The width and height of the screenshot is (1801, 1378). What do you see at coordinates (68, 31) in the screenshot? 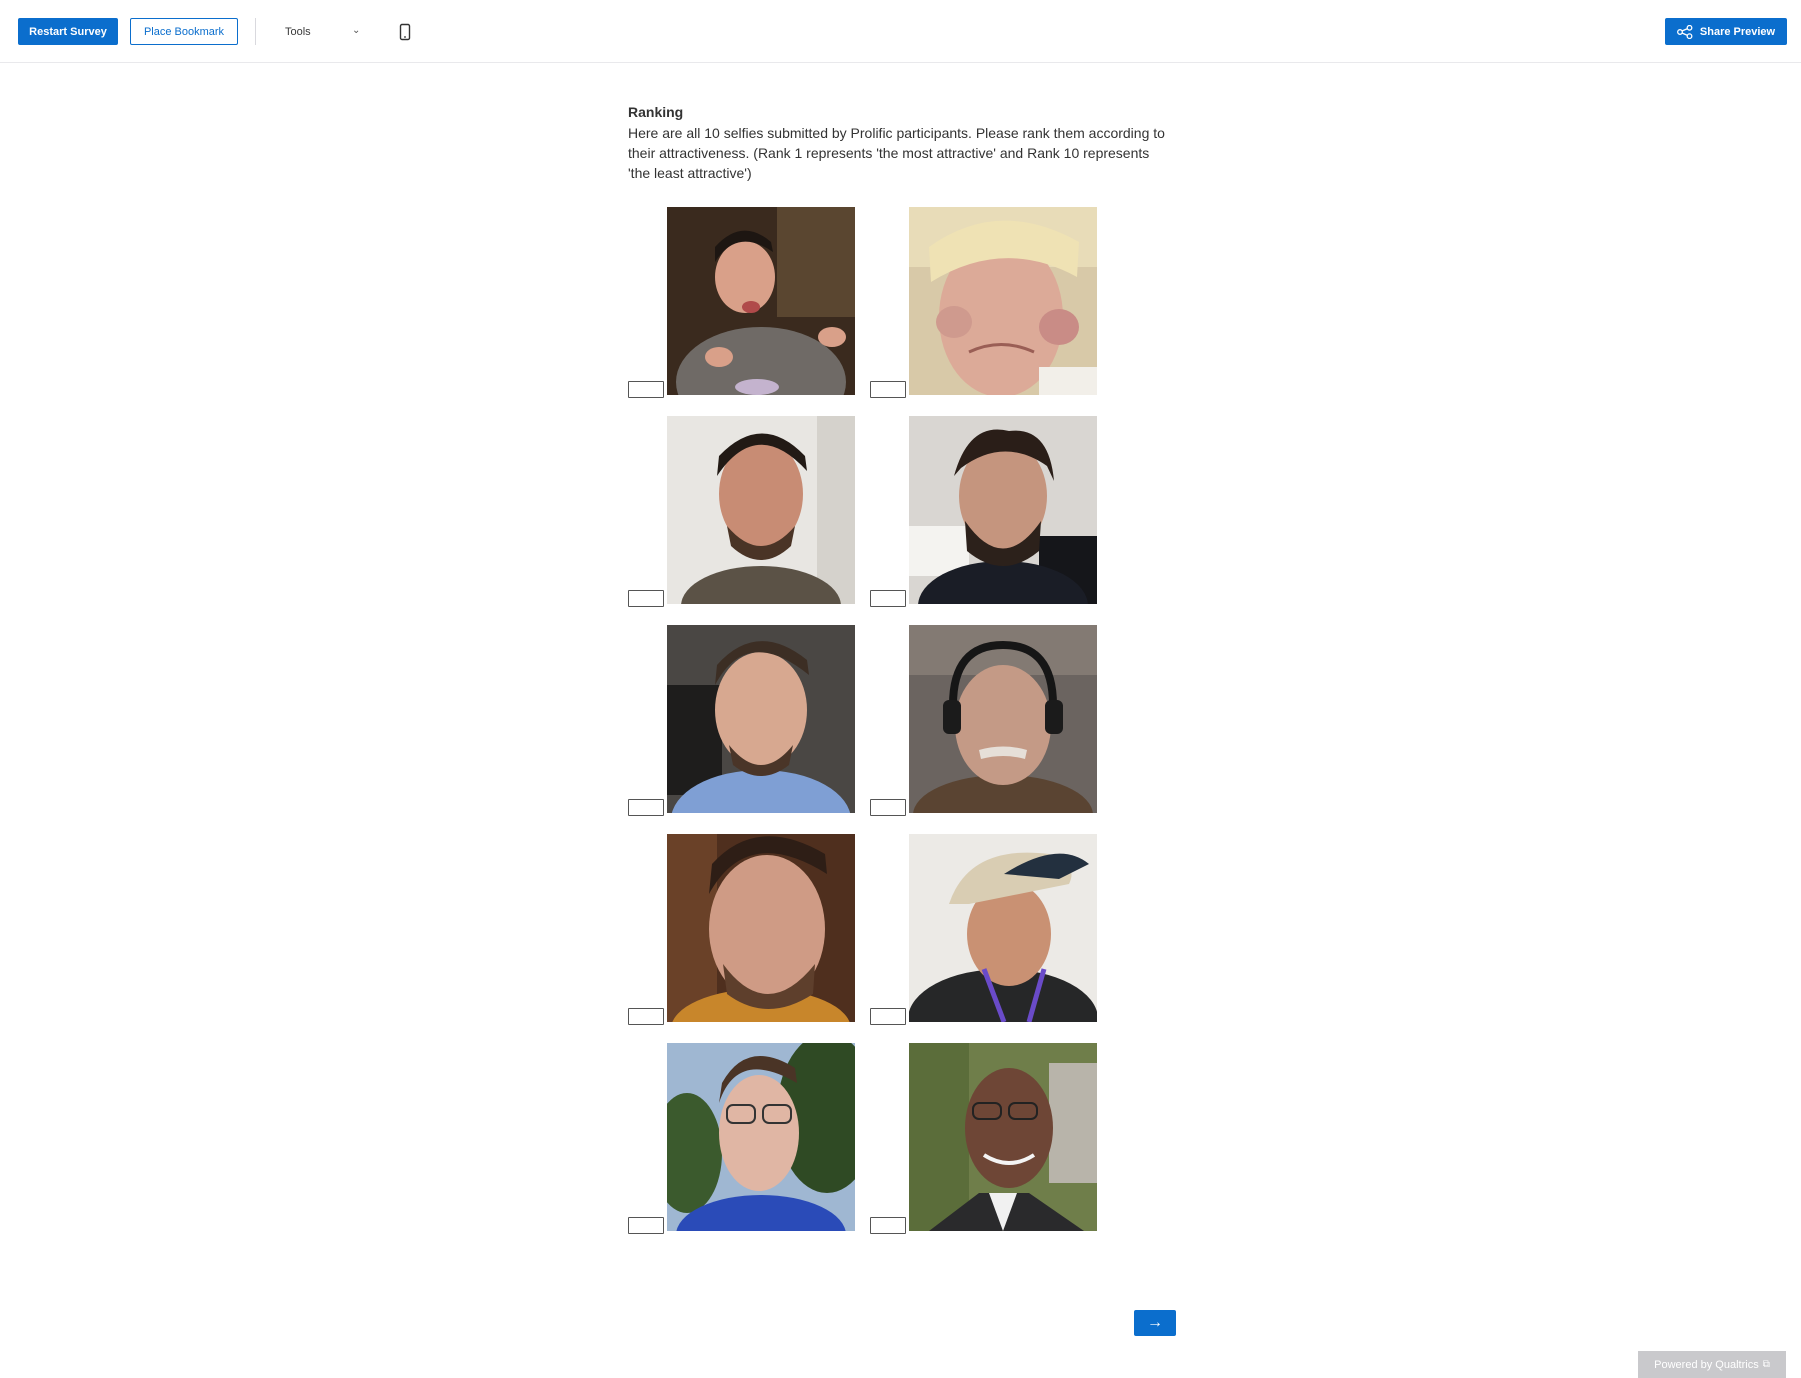
I see `restart-survey-button: Restart Survey` at bounding box center [68, 31].